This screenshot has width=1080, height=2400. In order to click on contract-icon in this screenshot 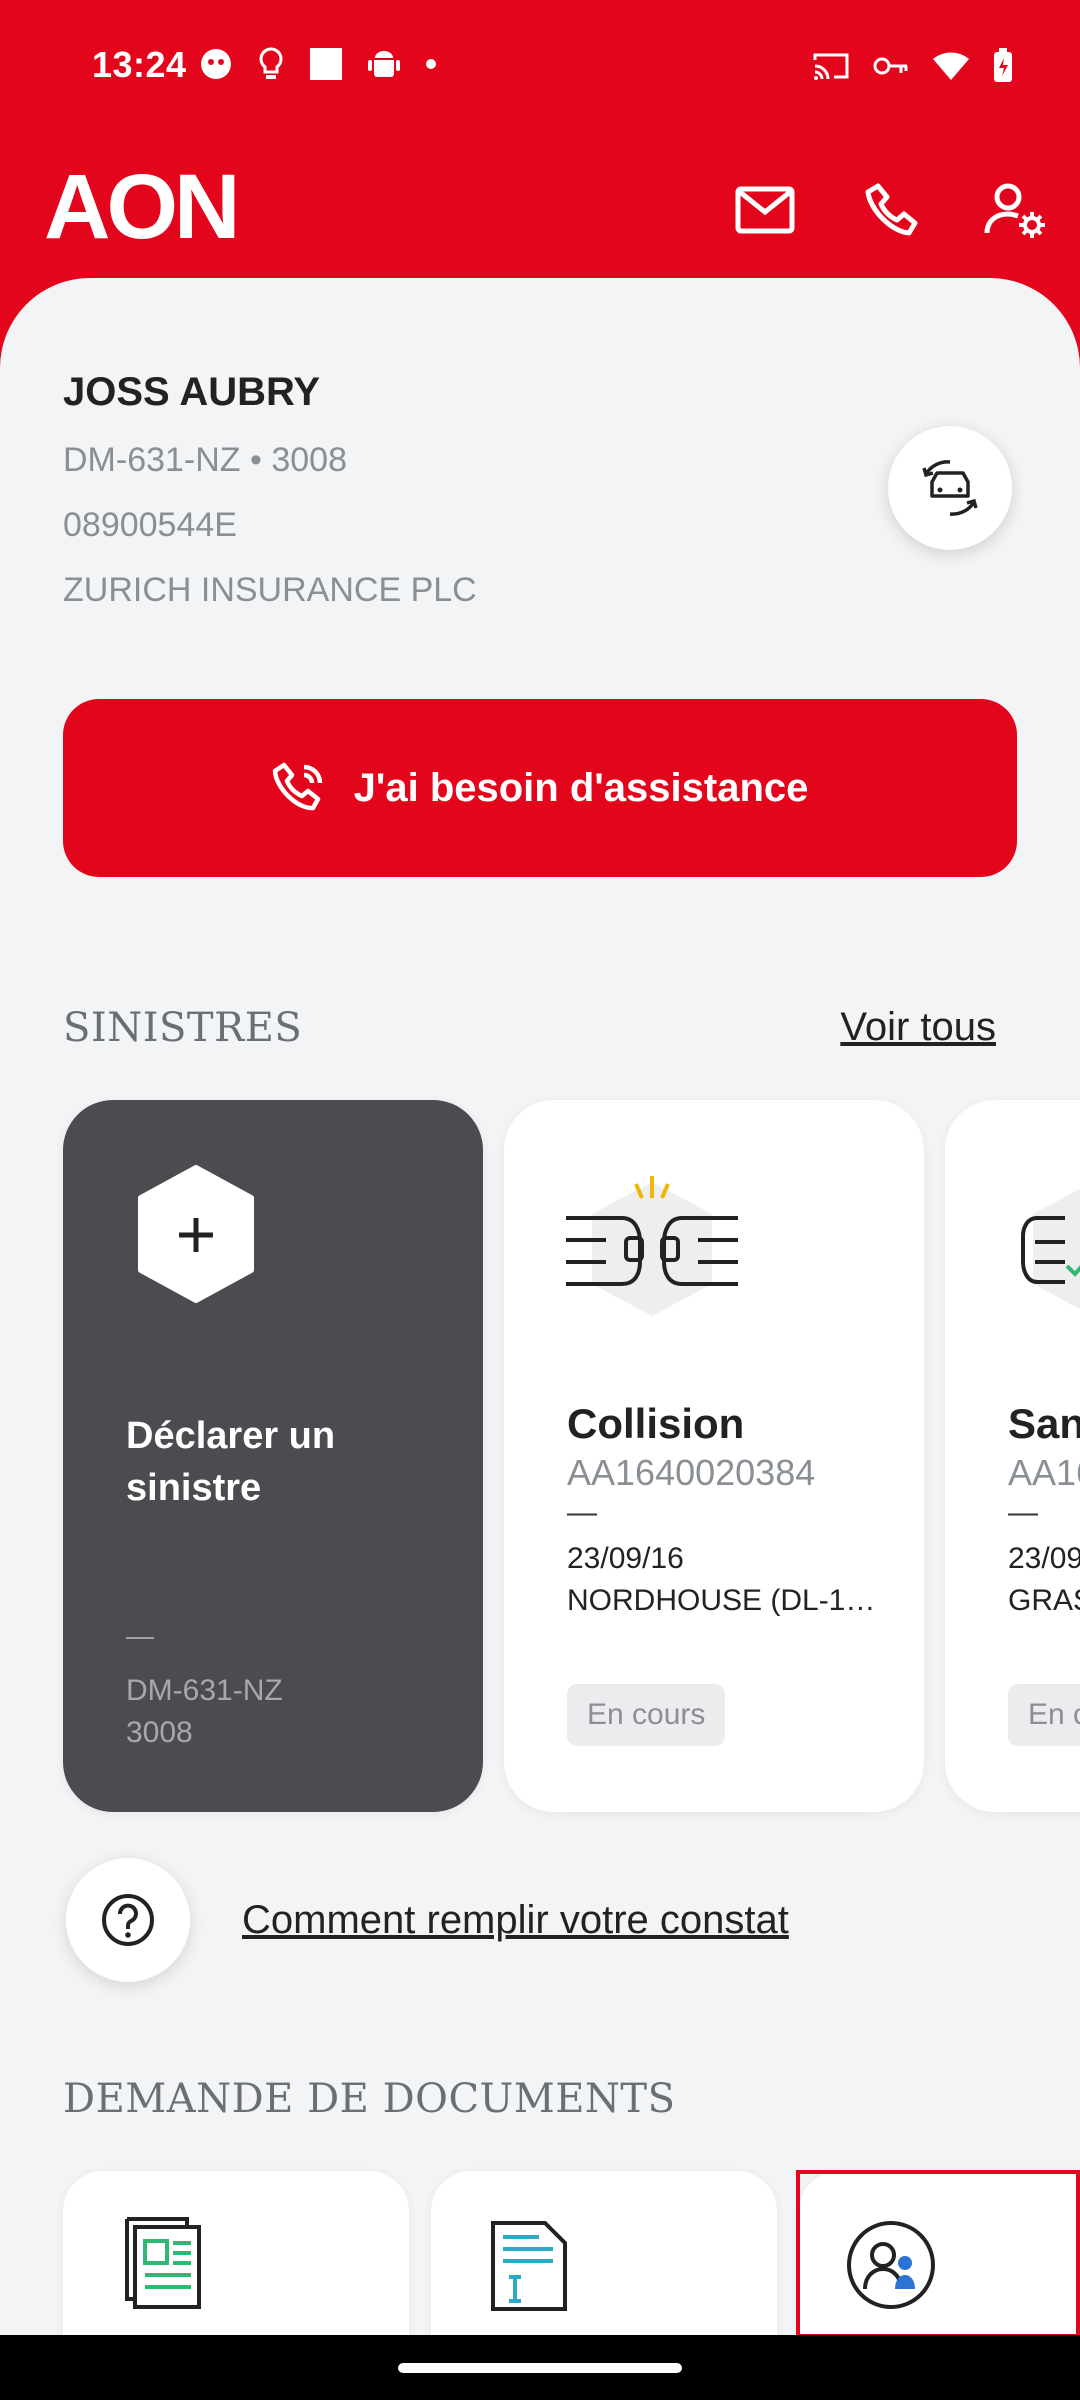, I will do `click(529, 2266)`.